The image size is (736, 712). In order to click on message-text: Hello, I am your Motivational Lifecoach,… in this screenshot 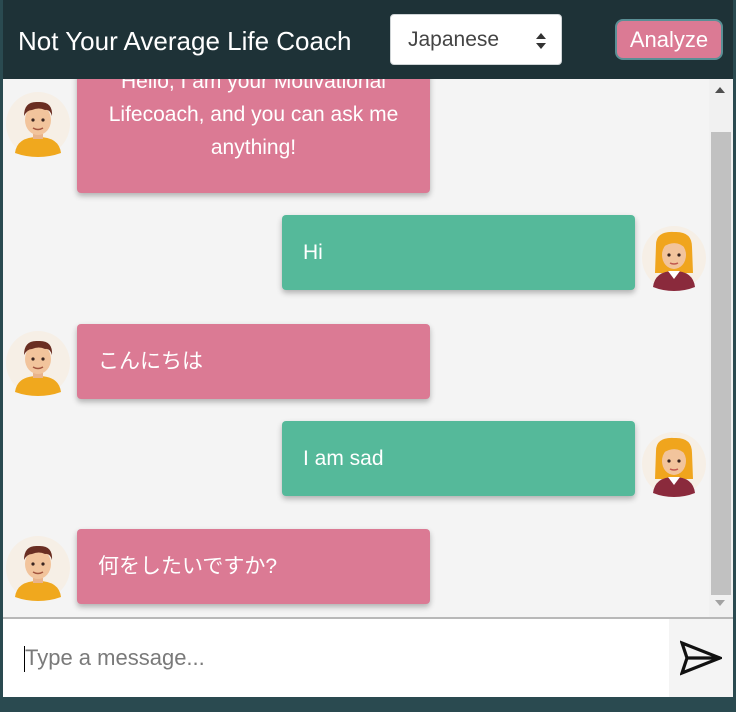, I will do `click(253, 119)`.